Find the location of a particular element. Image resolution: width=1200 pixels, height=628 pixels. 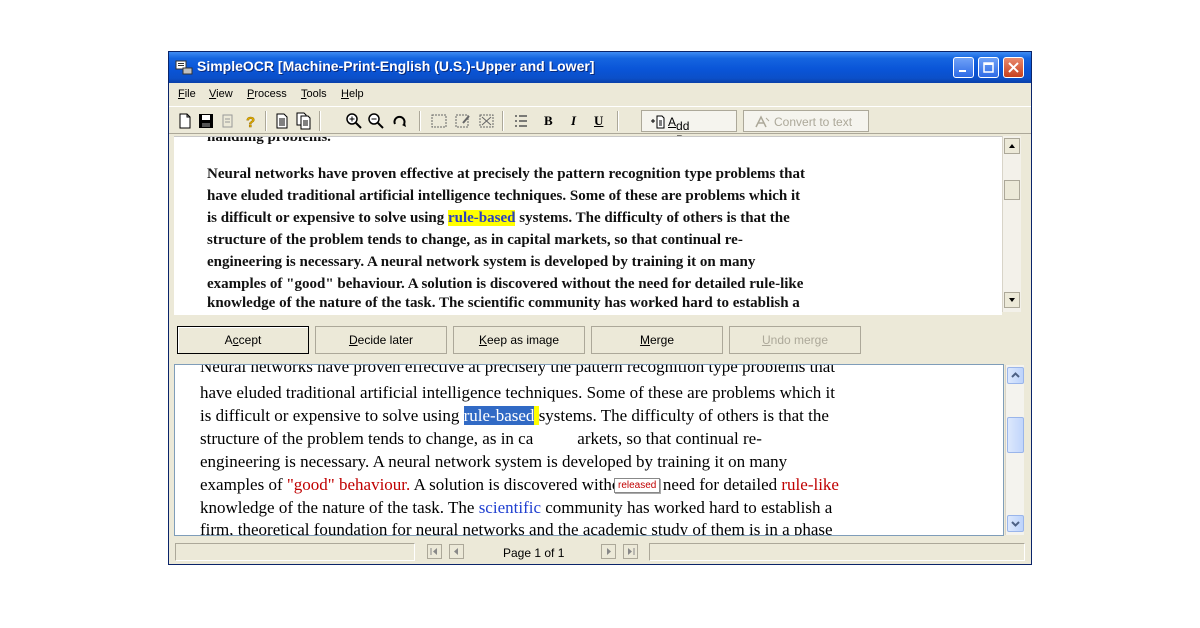

list-icon is located at coordinates (521, 121).